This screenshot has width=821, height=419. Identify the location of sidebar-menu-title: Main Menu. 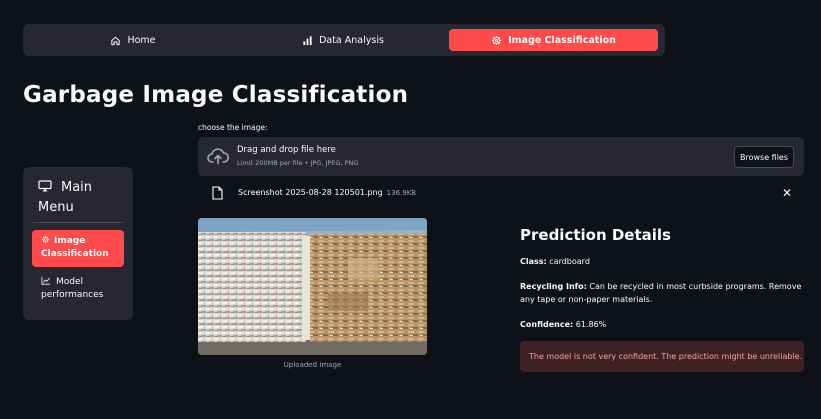
(81, 198).